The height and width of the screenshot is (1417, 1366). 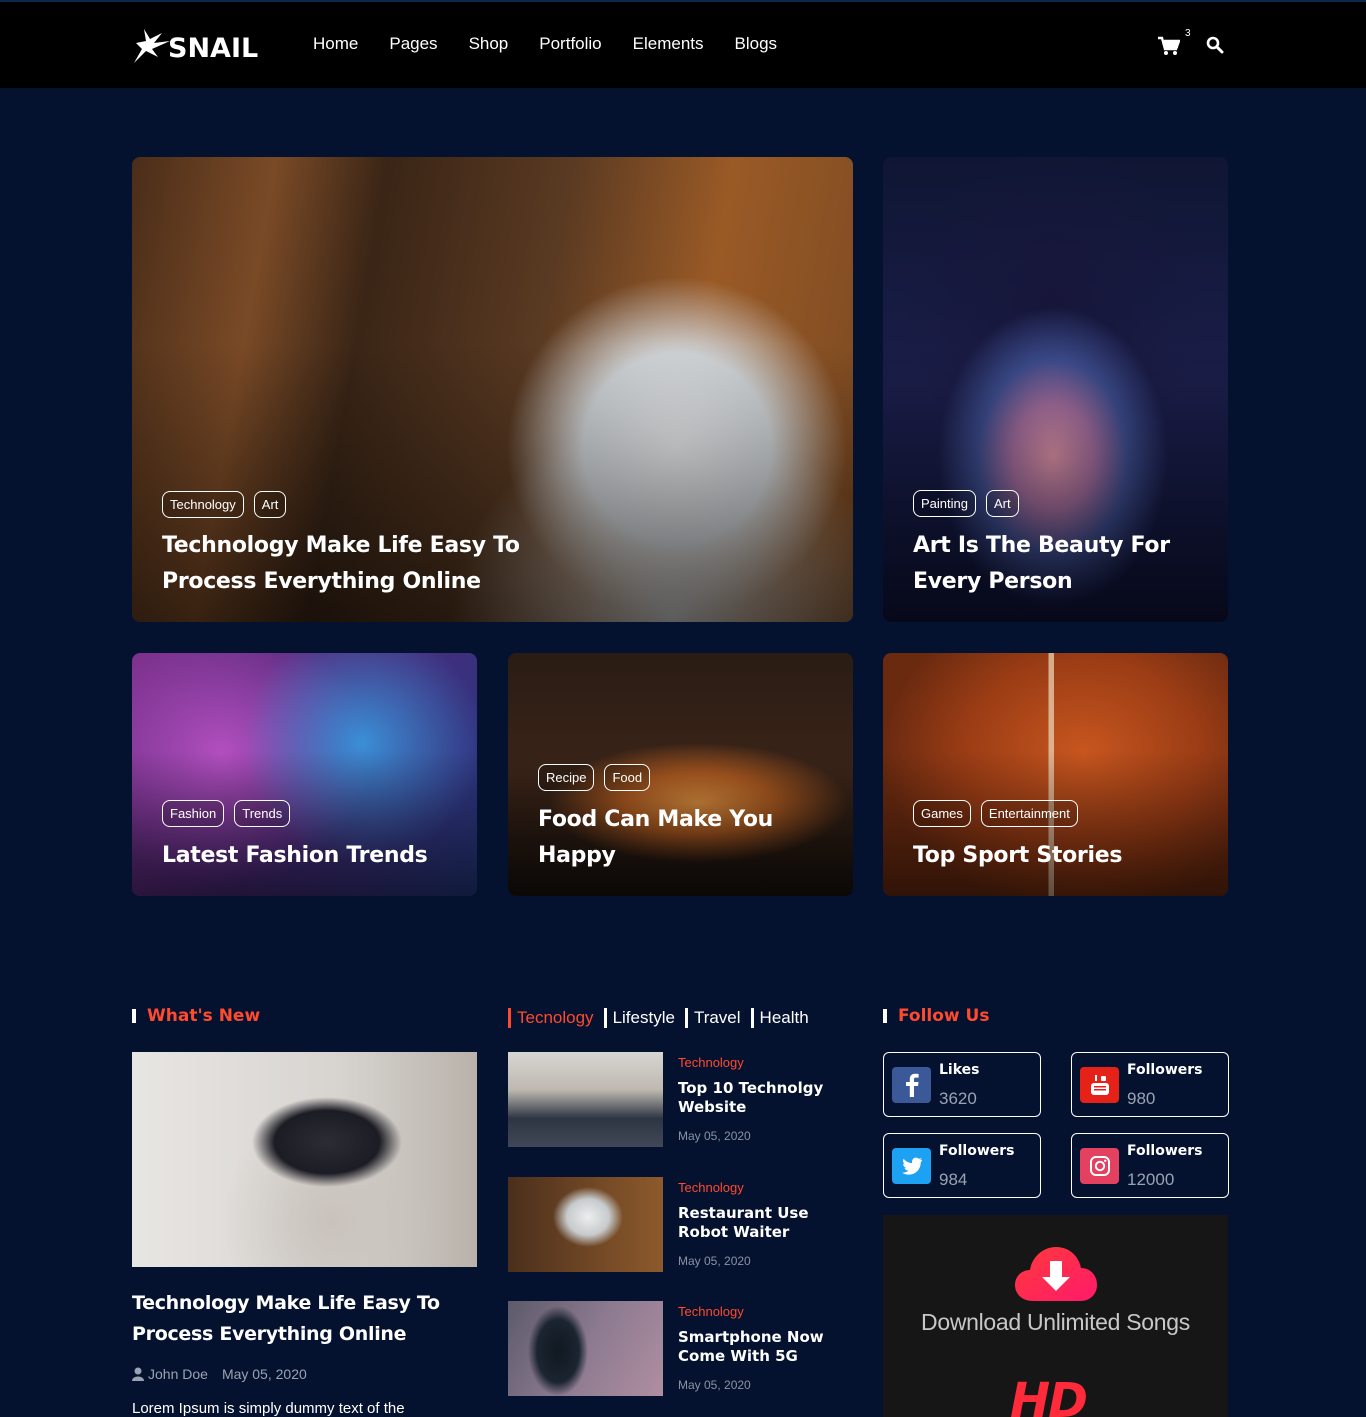 What do you see at coordinates (1041, 545) in the screenshot?
I see `card-title-line: Art Is The Beauty For` at bounding box center [1041, 545].